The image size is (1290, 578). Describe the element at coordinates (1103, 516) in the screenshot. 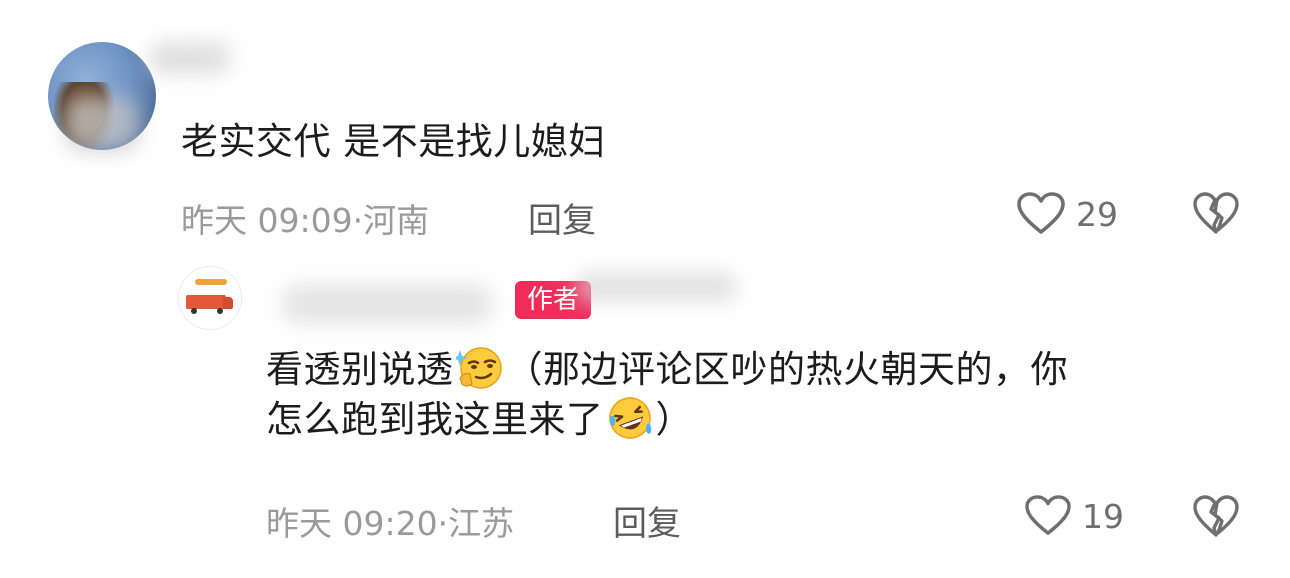

I see `like-count: 19` at that location.